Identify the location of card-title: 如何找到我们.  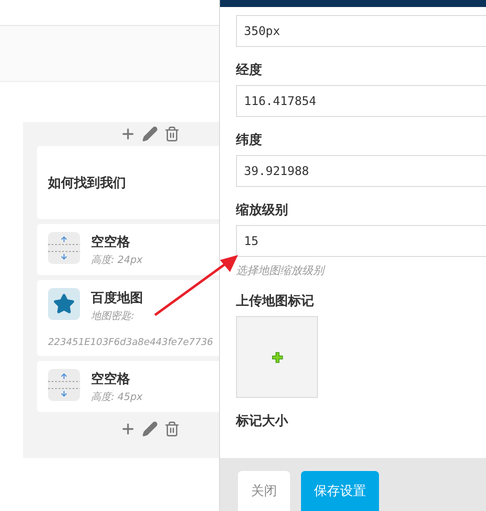
(87, 183).